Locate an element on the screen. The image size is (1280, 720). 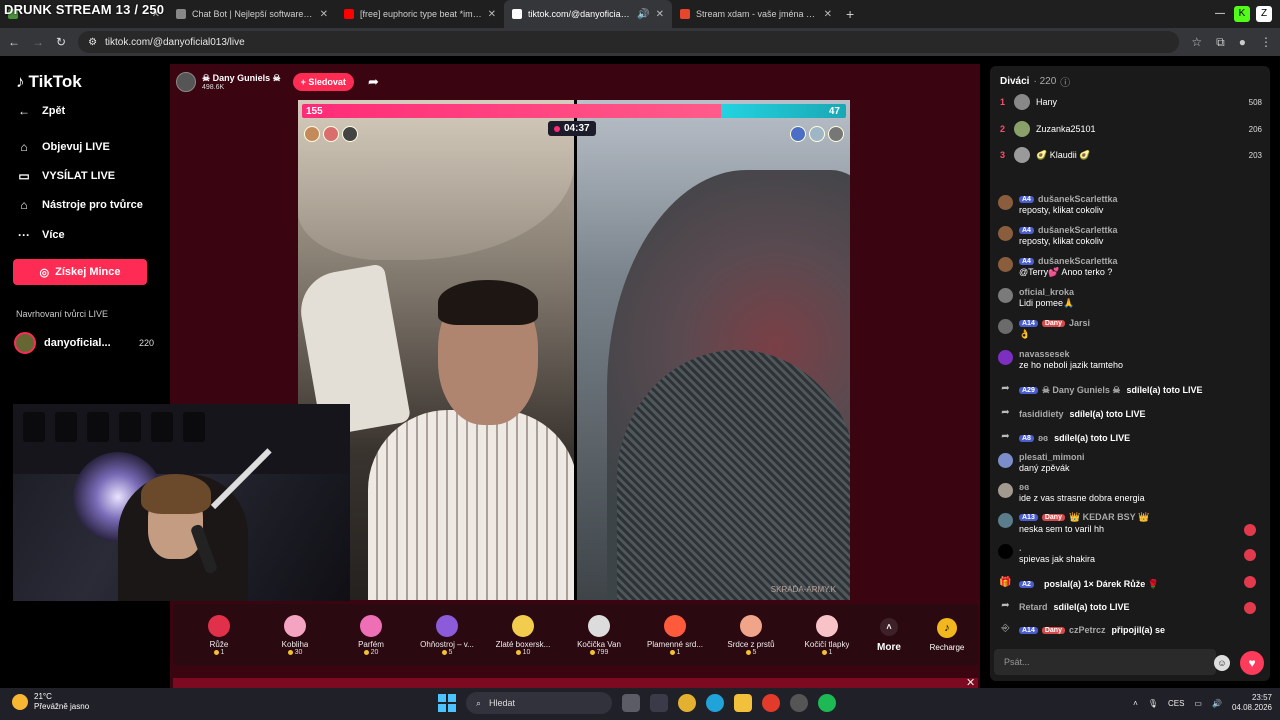
language-indicator: CES is located at coordinates (1176, 703).